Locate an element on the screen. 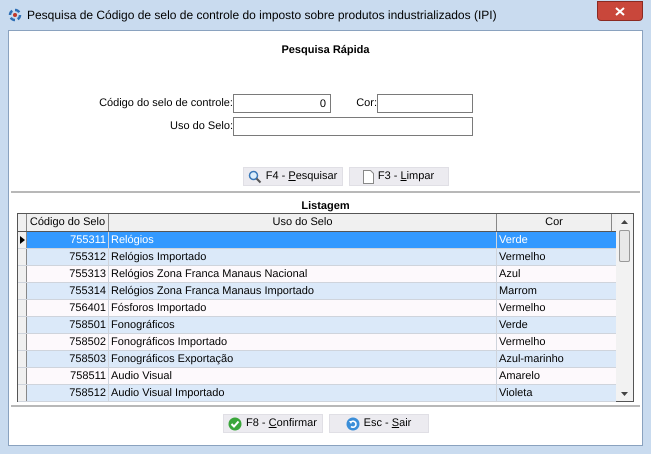  table-cell-text: Amarelo is located at coordinates (519, 376).